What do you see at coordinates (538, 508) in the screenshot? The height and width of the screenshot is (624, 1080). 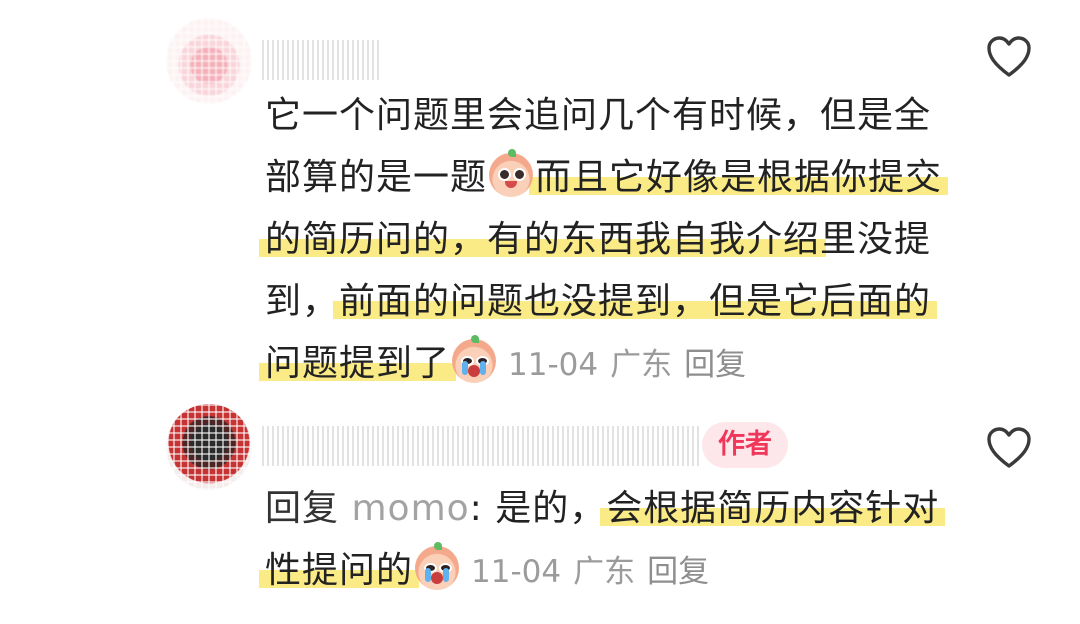 I see `comment-text-segment: : 是的，` at bounding box center [538, 508].